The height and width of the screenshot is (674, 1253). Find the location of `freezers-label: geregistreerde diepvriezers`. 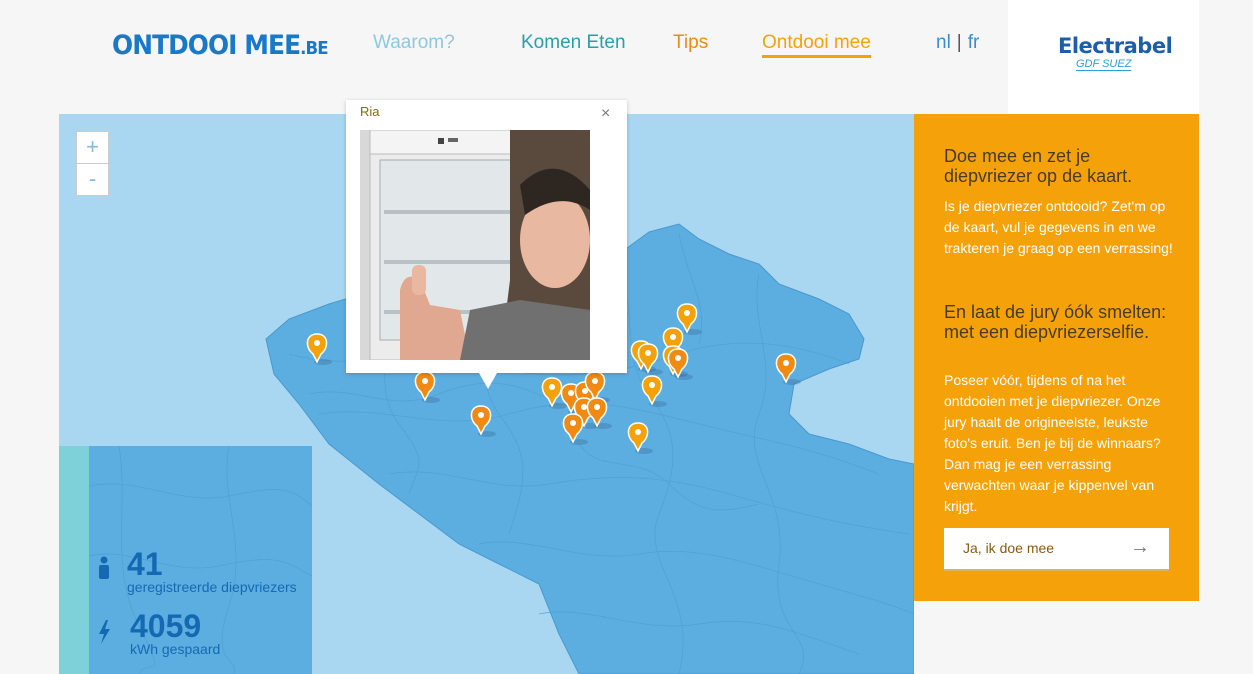

freezers-label: geregistreerde diepvriezers is located at coordinates (212, 587).